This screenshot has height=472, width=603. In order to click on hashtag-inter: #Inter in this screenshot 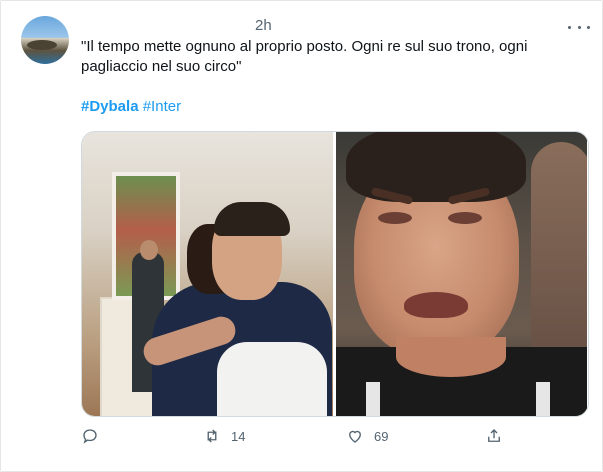, I will do `click(162, 106)`.